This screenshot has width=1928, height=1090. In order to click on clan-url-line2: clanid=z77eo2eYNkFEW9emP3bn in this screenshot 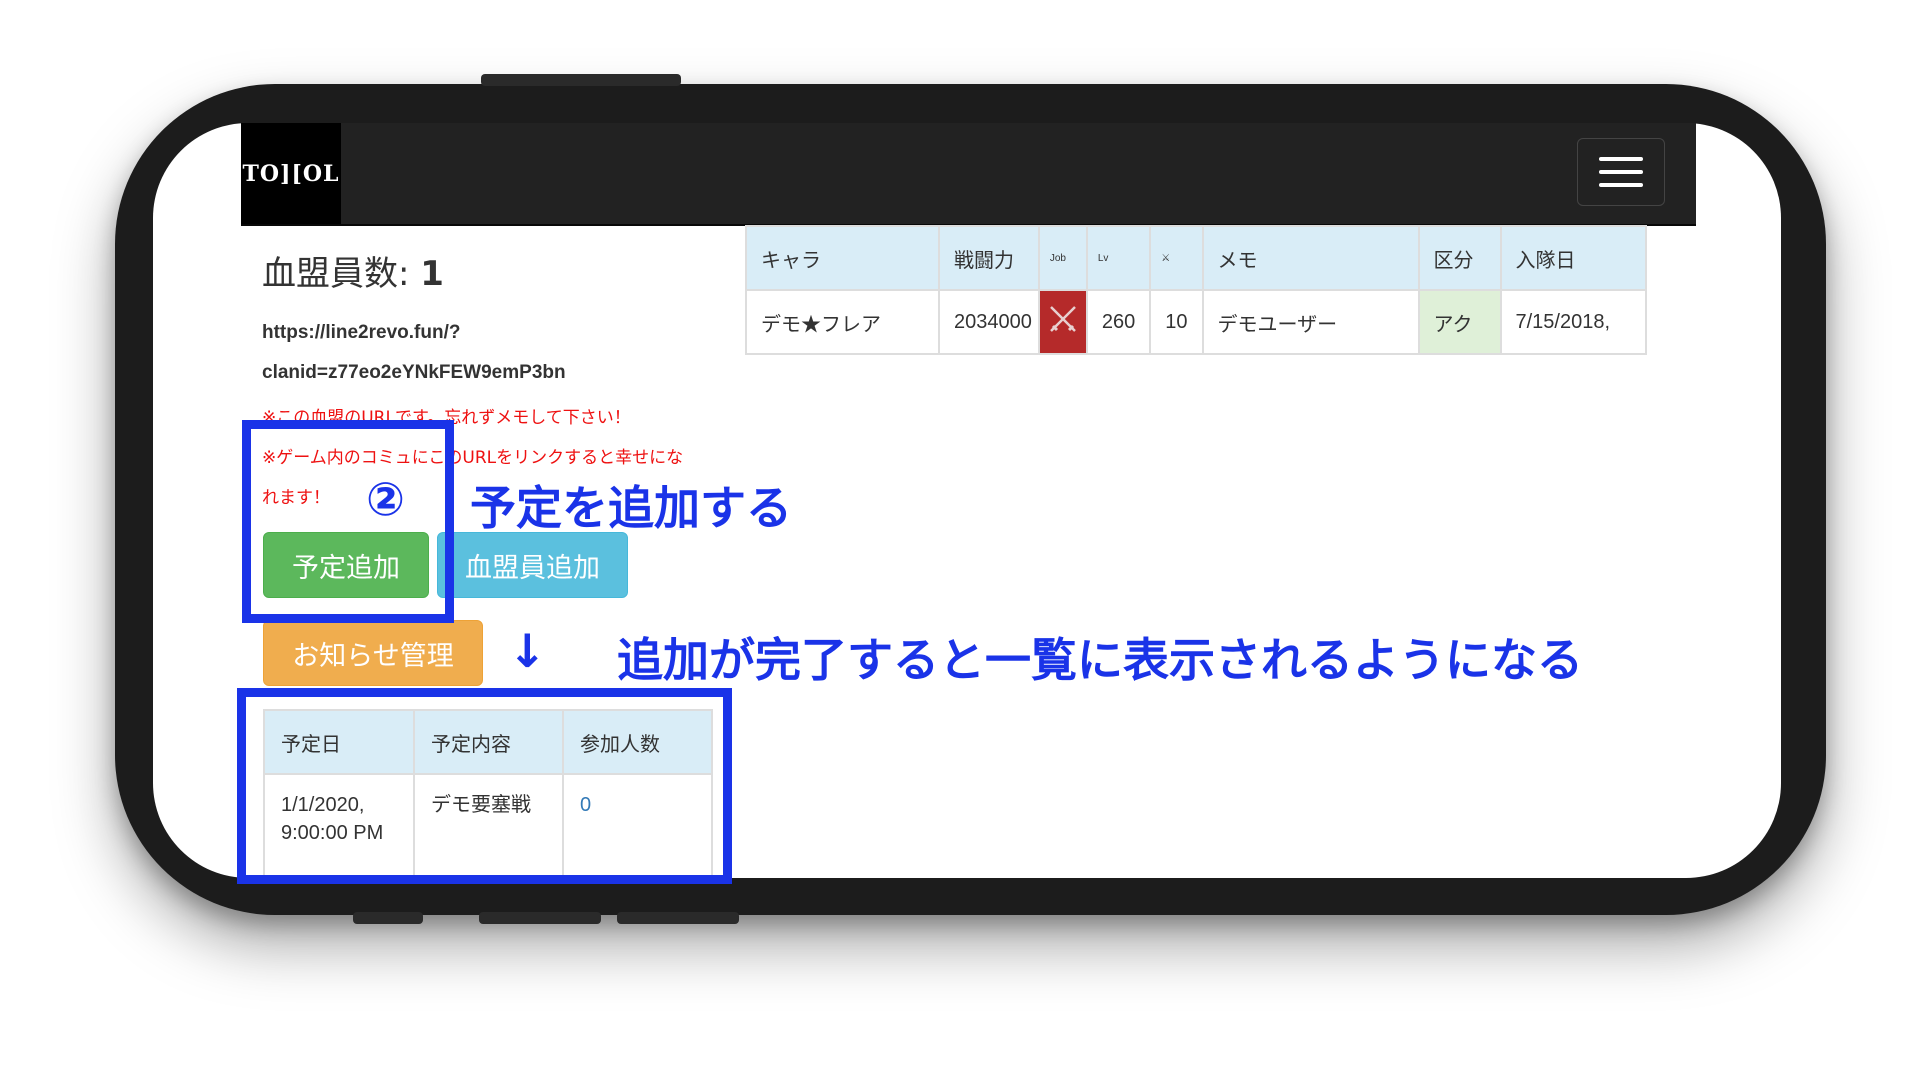, I will do `click(414, 373)`.